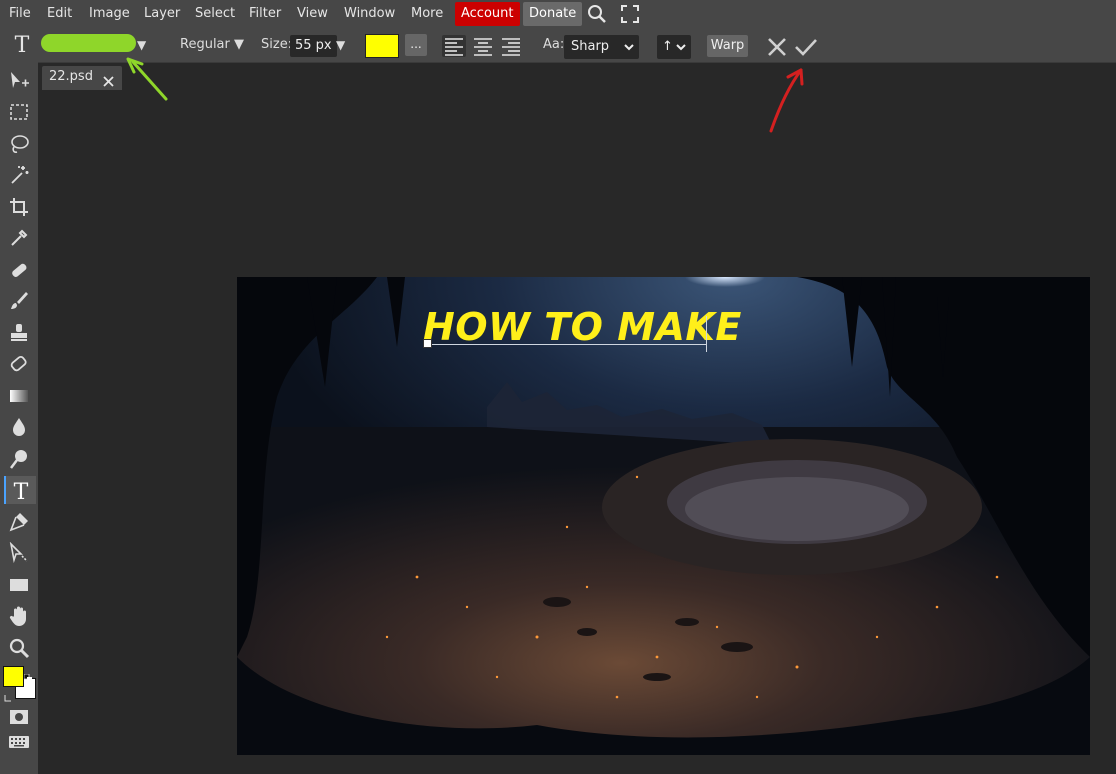 This screenshot has width=1116, height=774. I want to click on donate-button: Donate, so click(553, 14).